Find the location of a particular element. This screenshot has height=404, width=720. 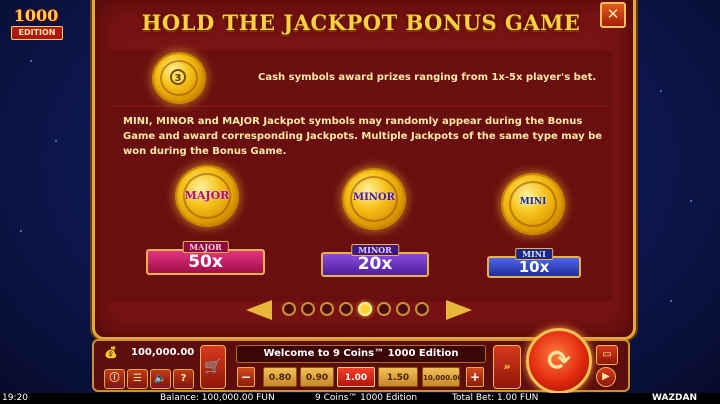

status-balance: Balance: 100,000.00 FUN is located at coordinates (217, 398).